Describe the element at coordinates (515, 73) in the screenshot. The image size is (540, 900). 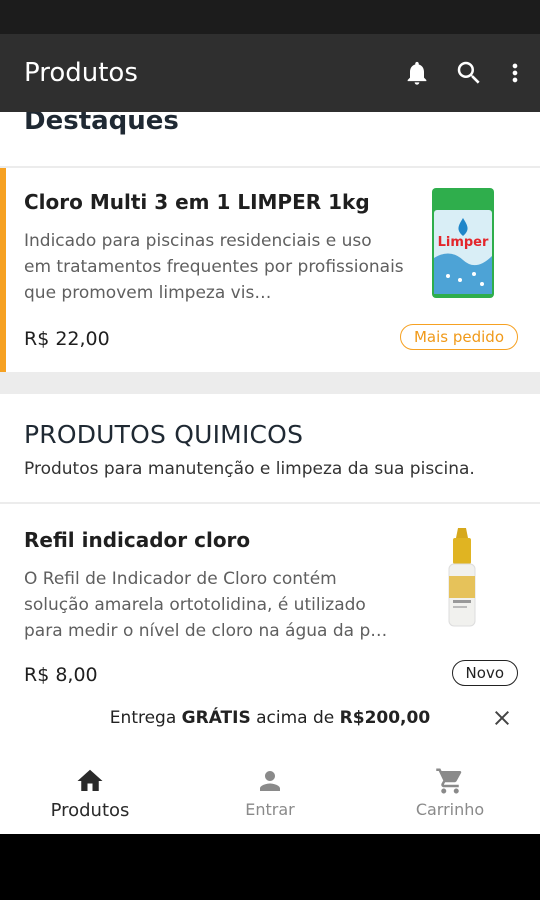
I see `more-vert-icon` at that location.